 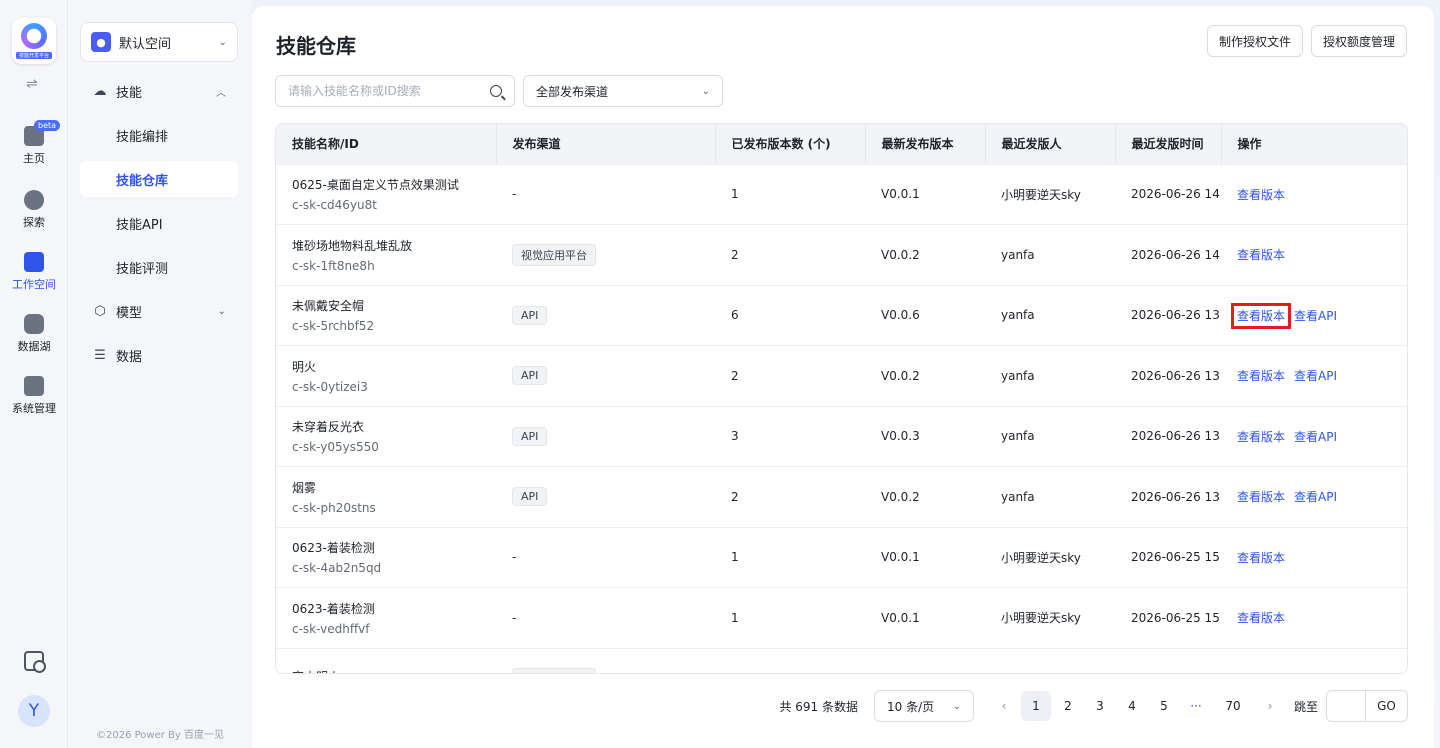 I want to click on space-selector: ● 默认空间 ⌄, so click(x=159, y=42).